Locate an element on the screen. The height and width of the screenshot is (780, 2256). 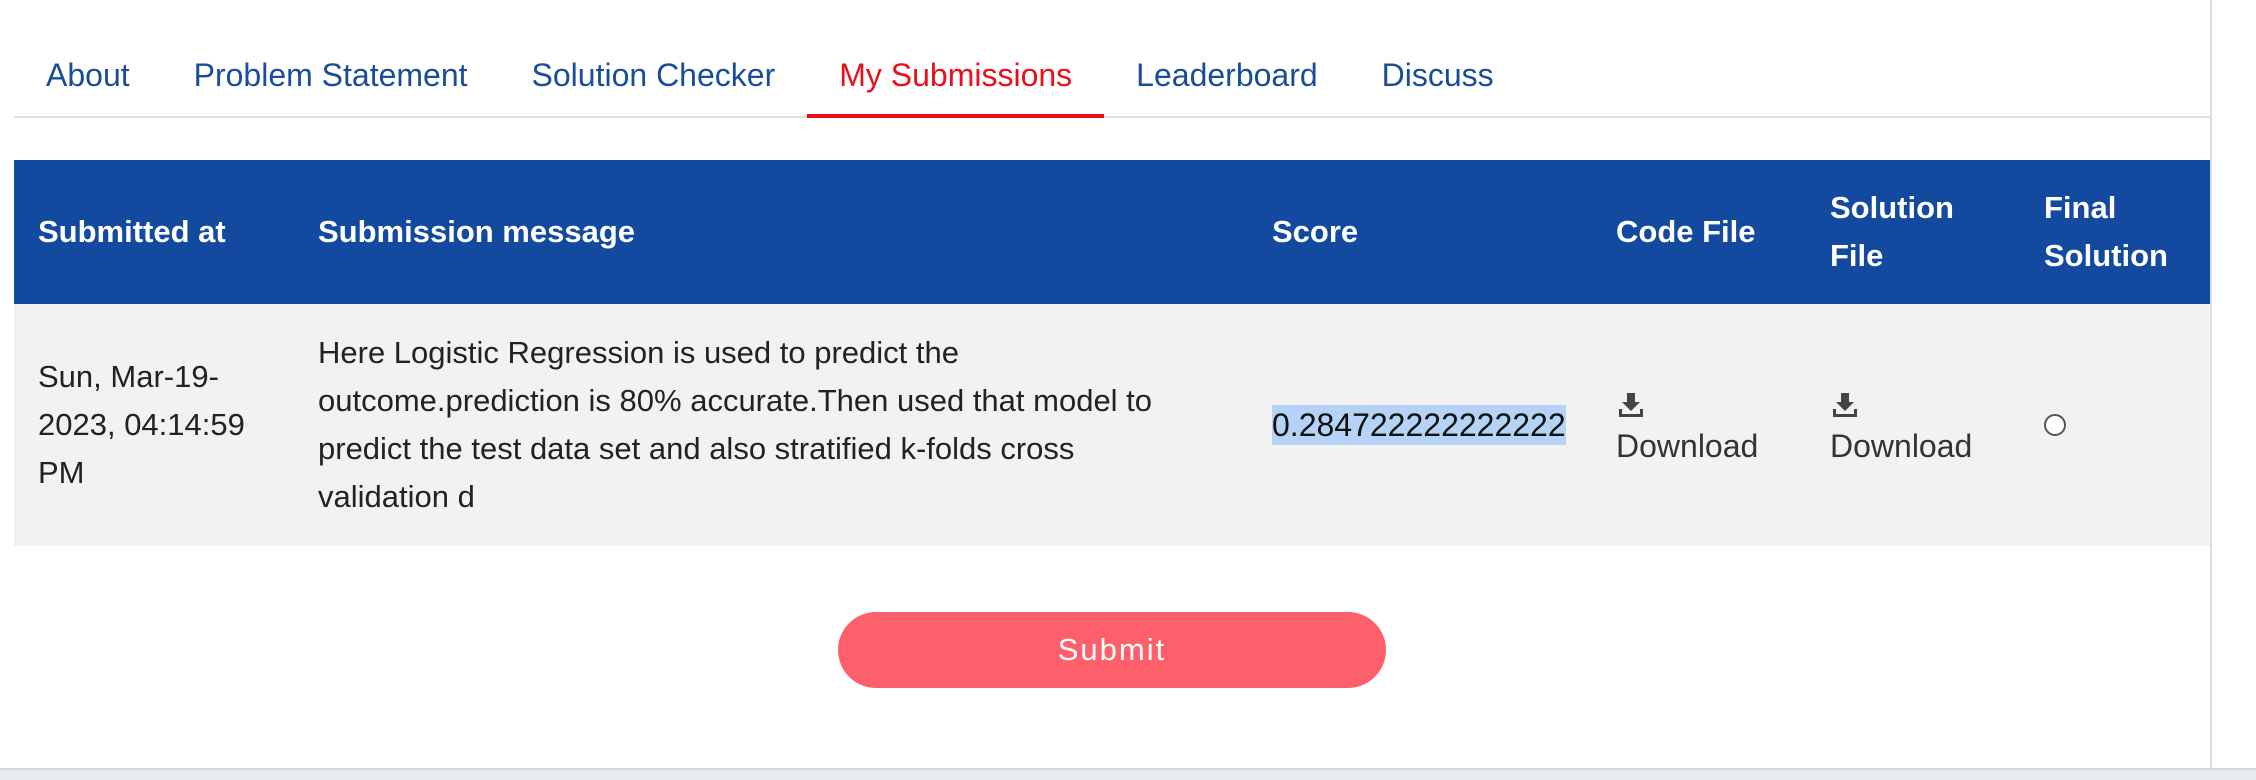
header-code-file: Code File is located at coordinates (1686, 231).